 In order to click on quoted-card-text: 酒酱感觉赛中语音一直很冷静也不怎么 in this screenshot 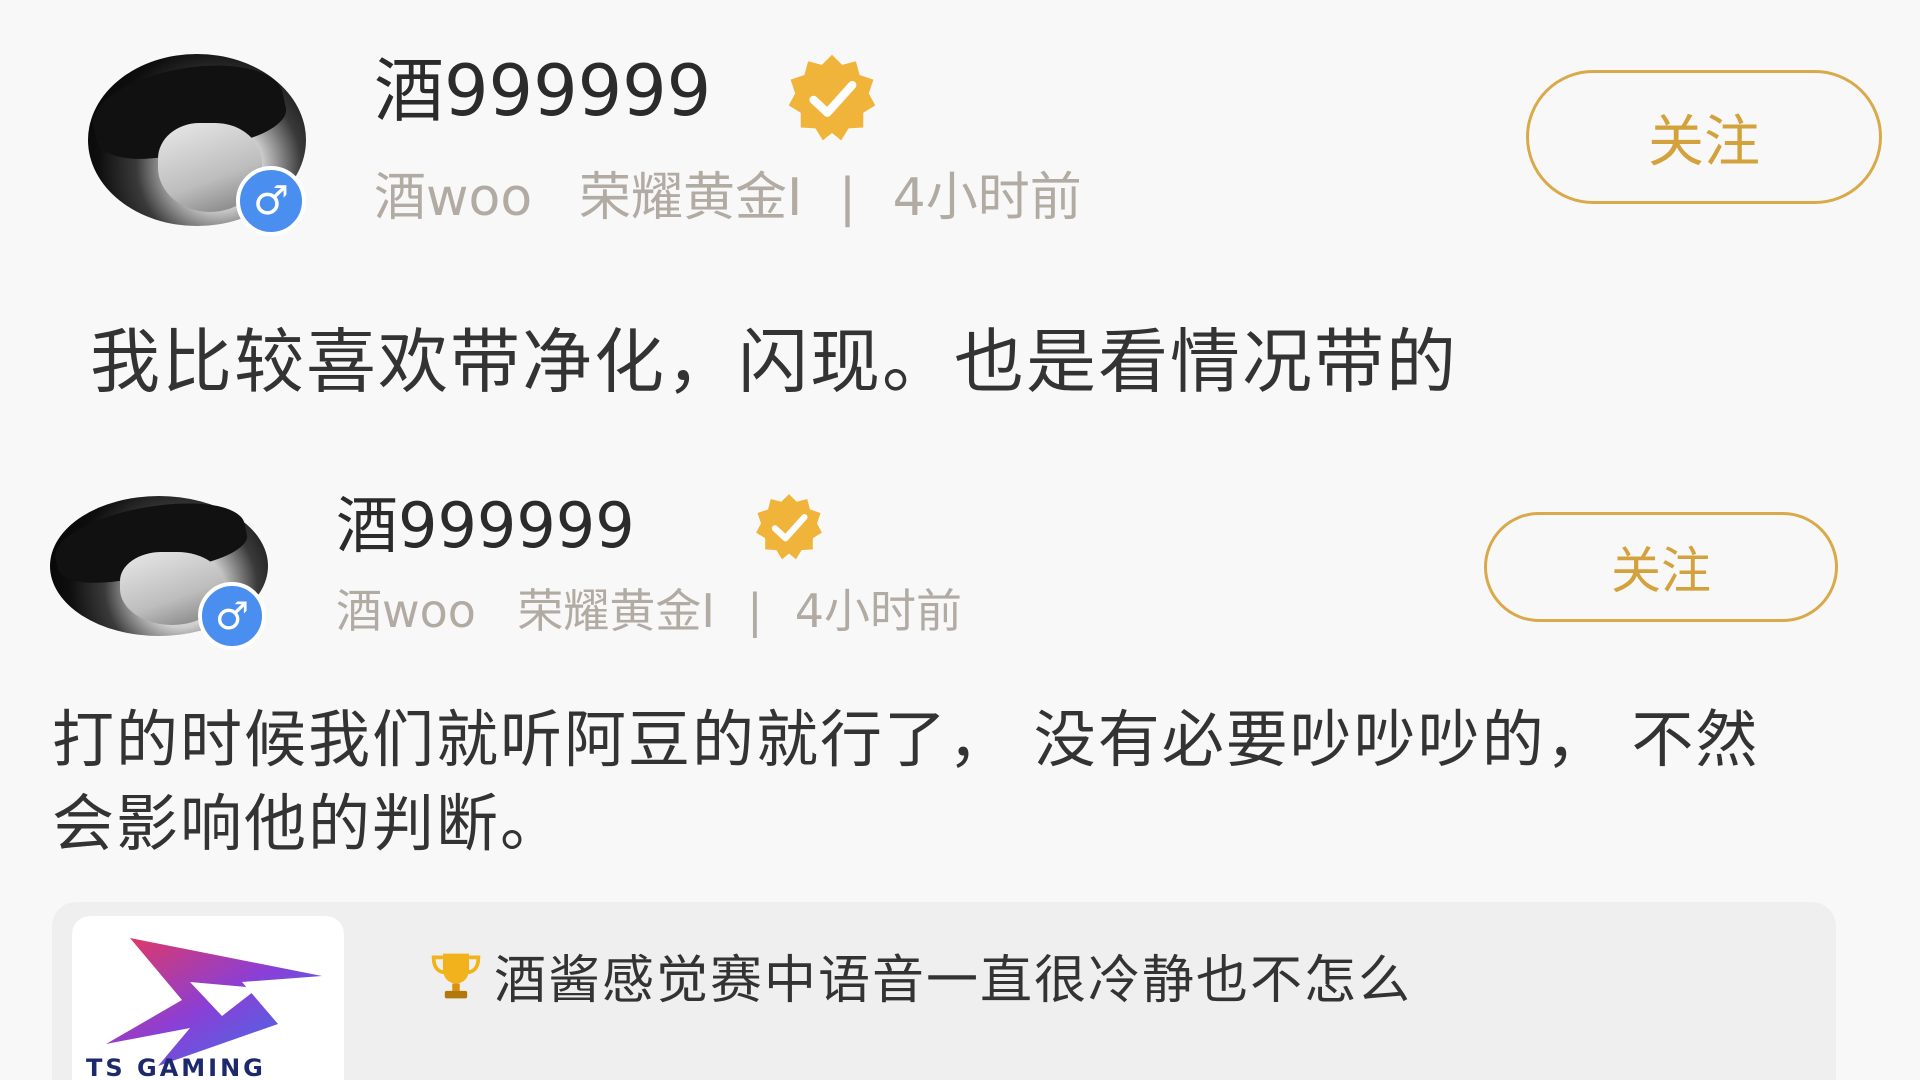, I will do `click(1096, 981)`.